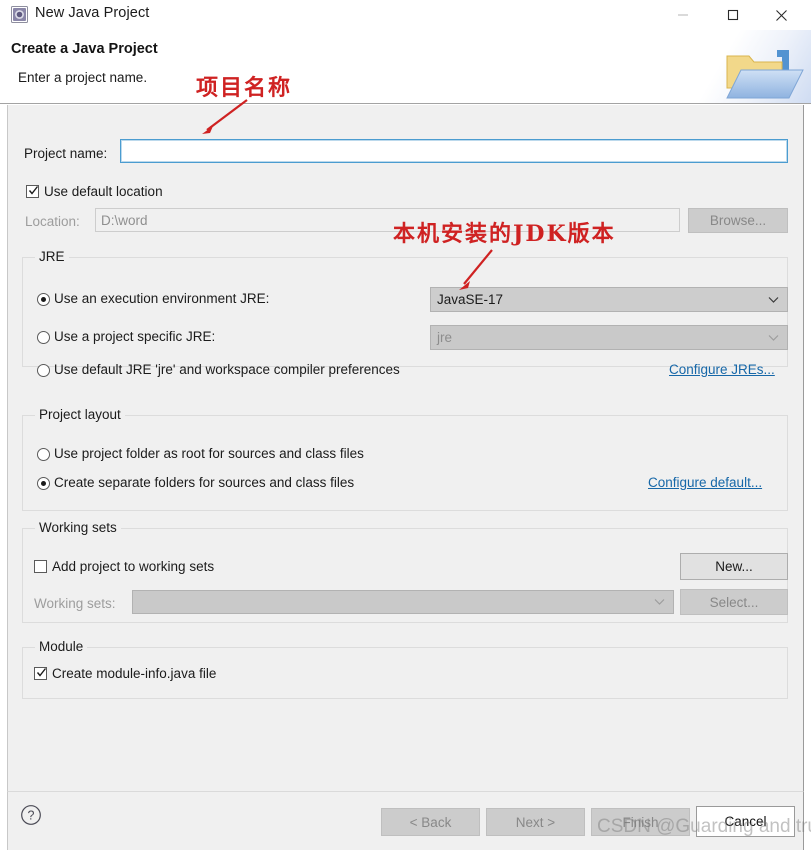 Image resolution: width=811 pixels, height=850 pixels. What do you see at coordinates (75, 603) in the screenshot?
I see `working-sets-label: Working sets:` at bounding box center [75, 603].